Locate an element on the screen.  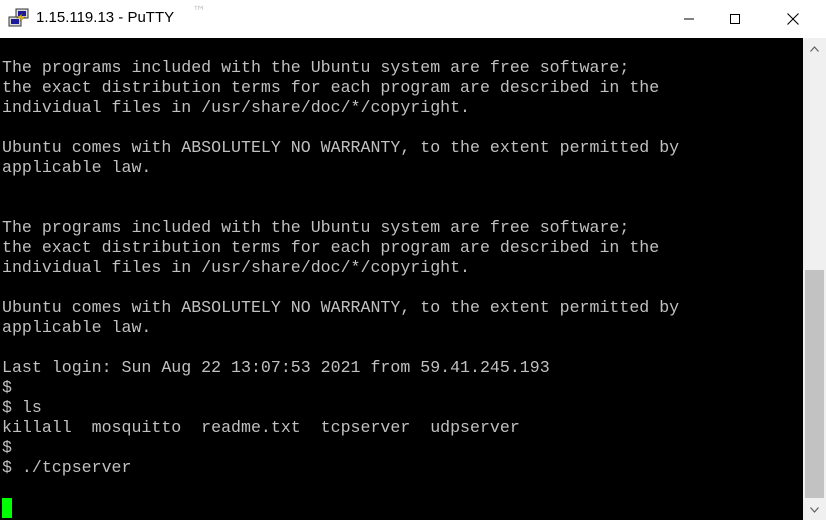
scroll-up-arrow-icon is located at coordinates (814, 48).